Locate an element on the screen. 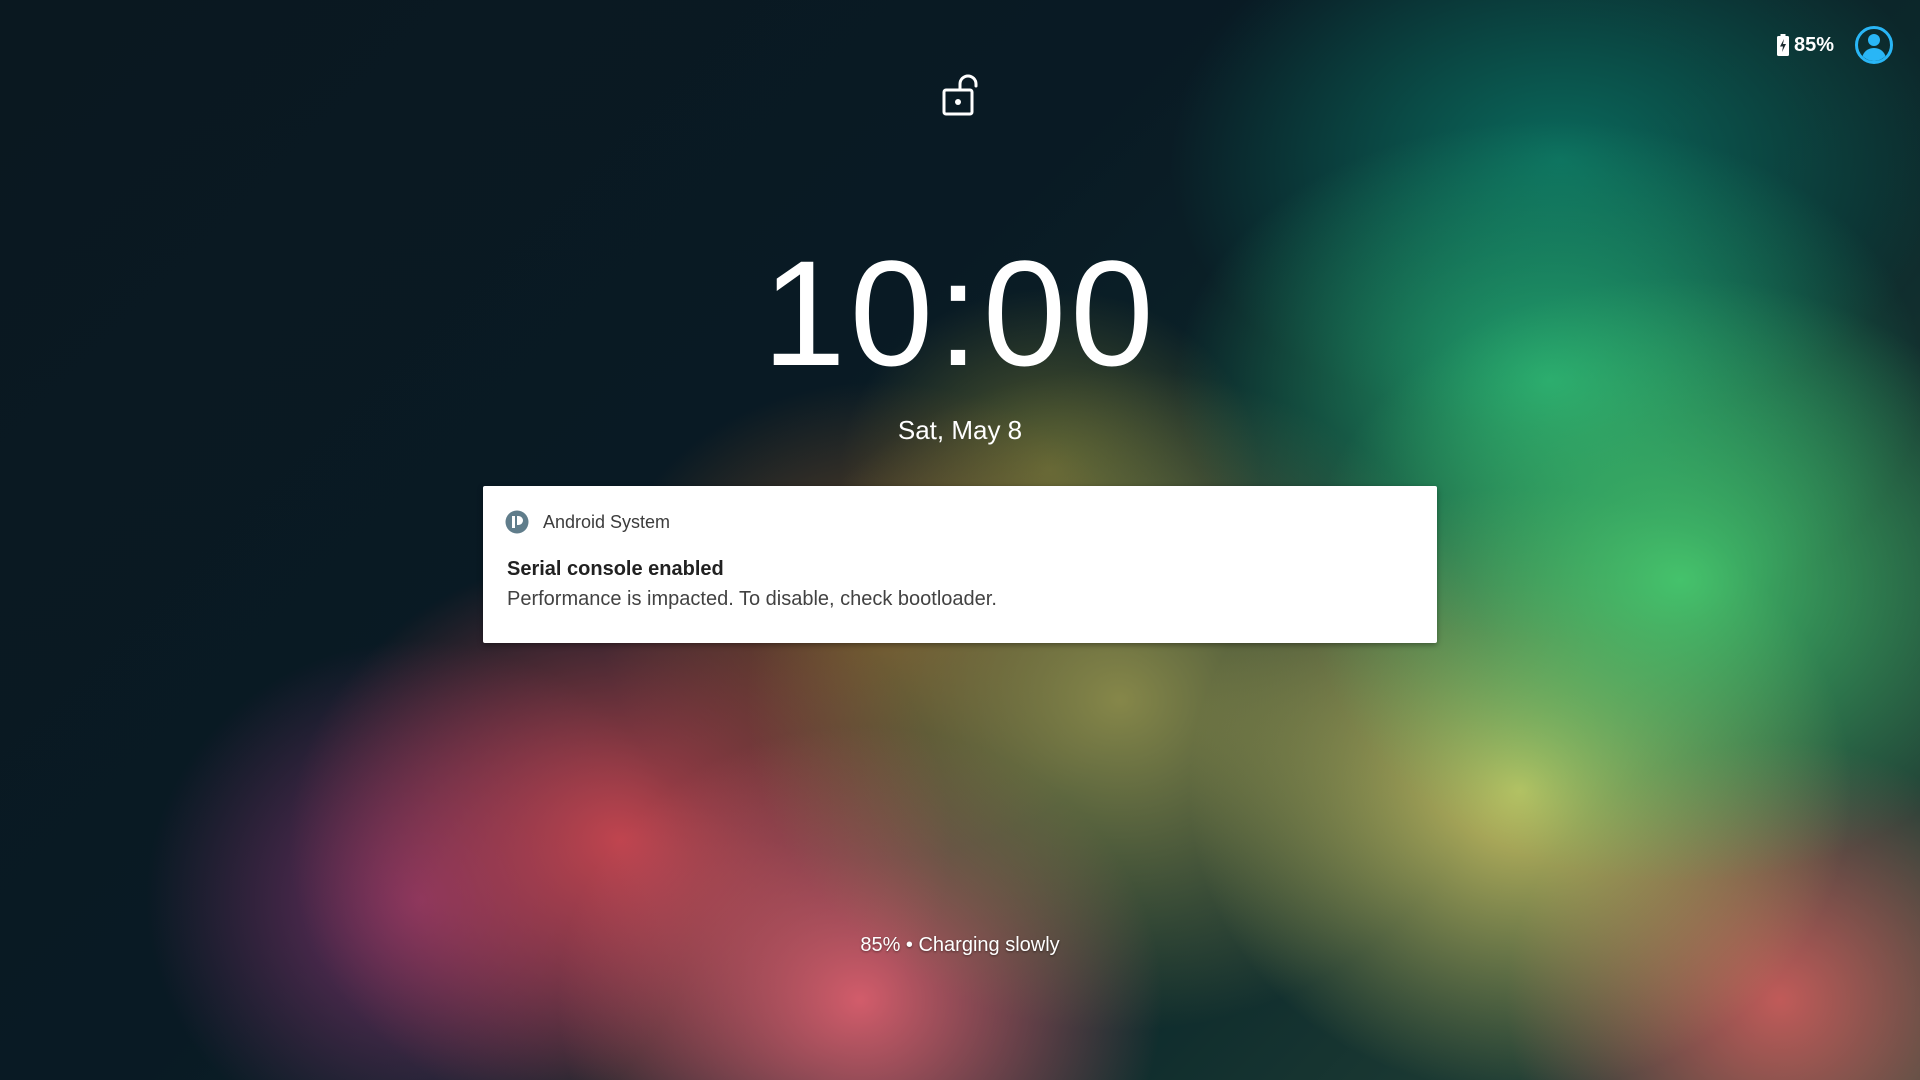 This screenshot has height=1080, width=1920. android-system-icon is located at coordinates (517, 522).